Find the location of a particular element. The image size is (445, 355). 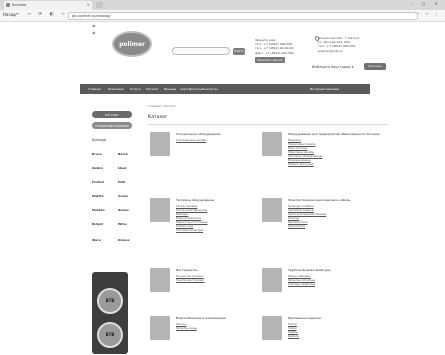

special-offers-button: СПЕЦПРЕДЛОЖЕНИЯ is located at coordinates (112, 125).